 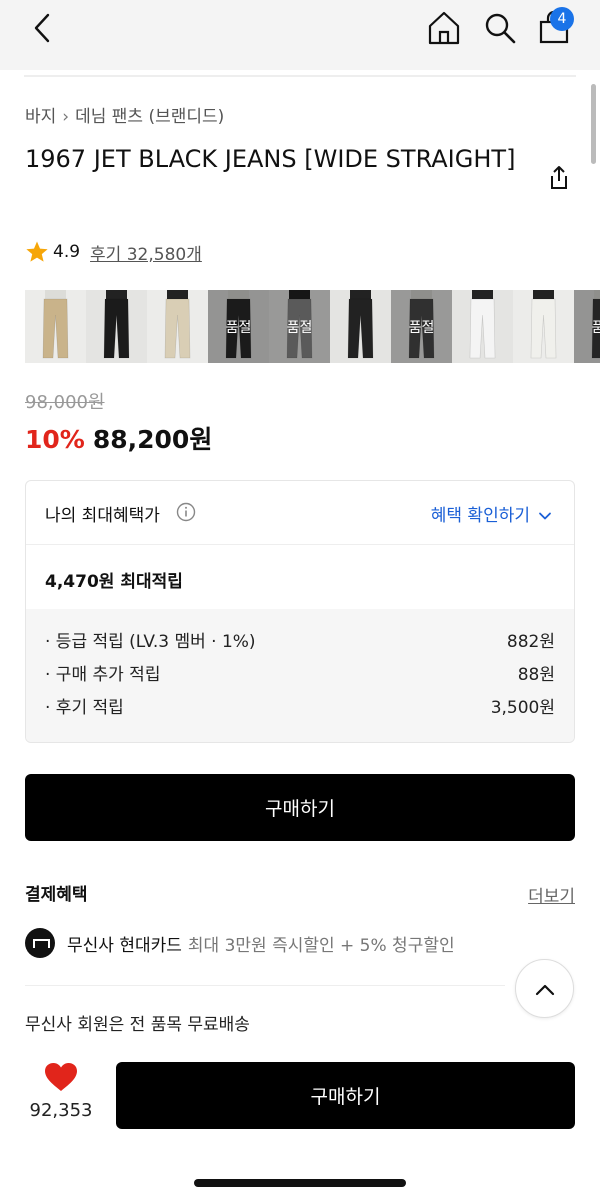 I want to click on info-icon, so click(x=186, y=512).